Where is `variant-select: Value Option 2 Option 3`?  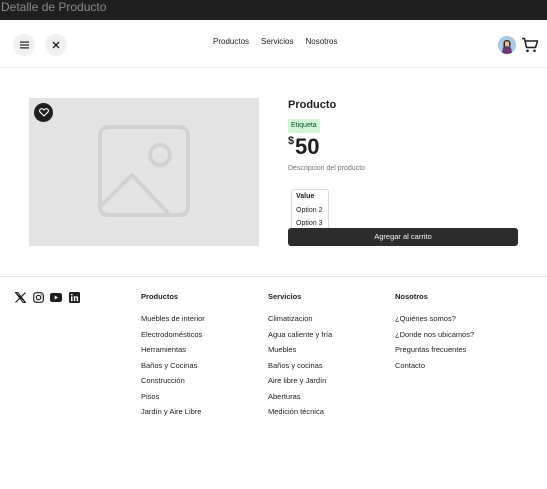
variant-select: Value Option 2 Option 3 is located at coordinates (310, 209).